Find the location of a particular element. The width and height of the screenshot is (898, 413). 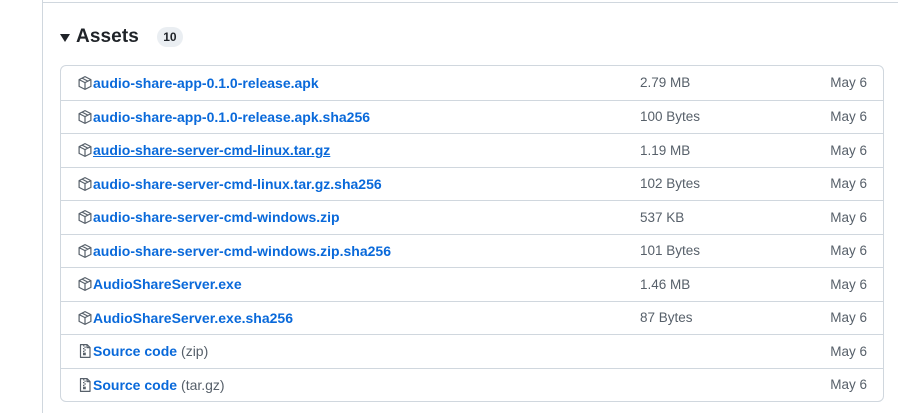

section-top-border is located at coordinates (470, 2).